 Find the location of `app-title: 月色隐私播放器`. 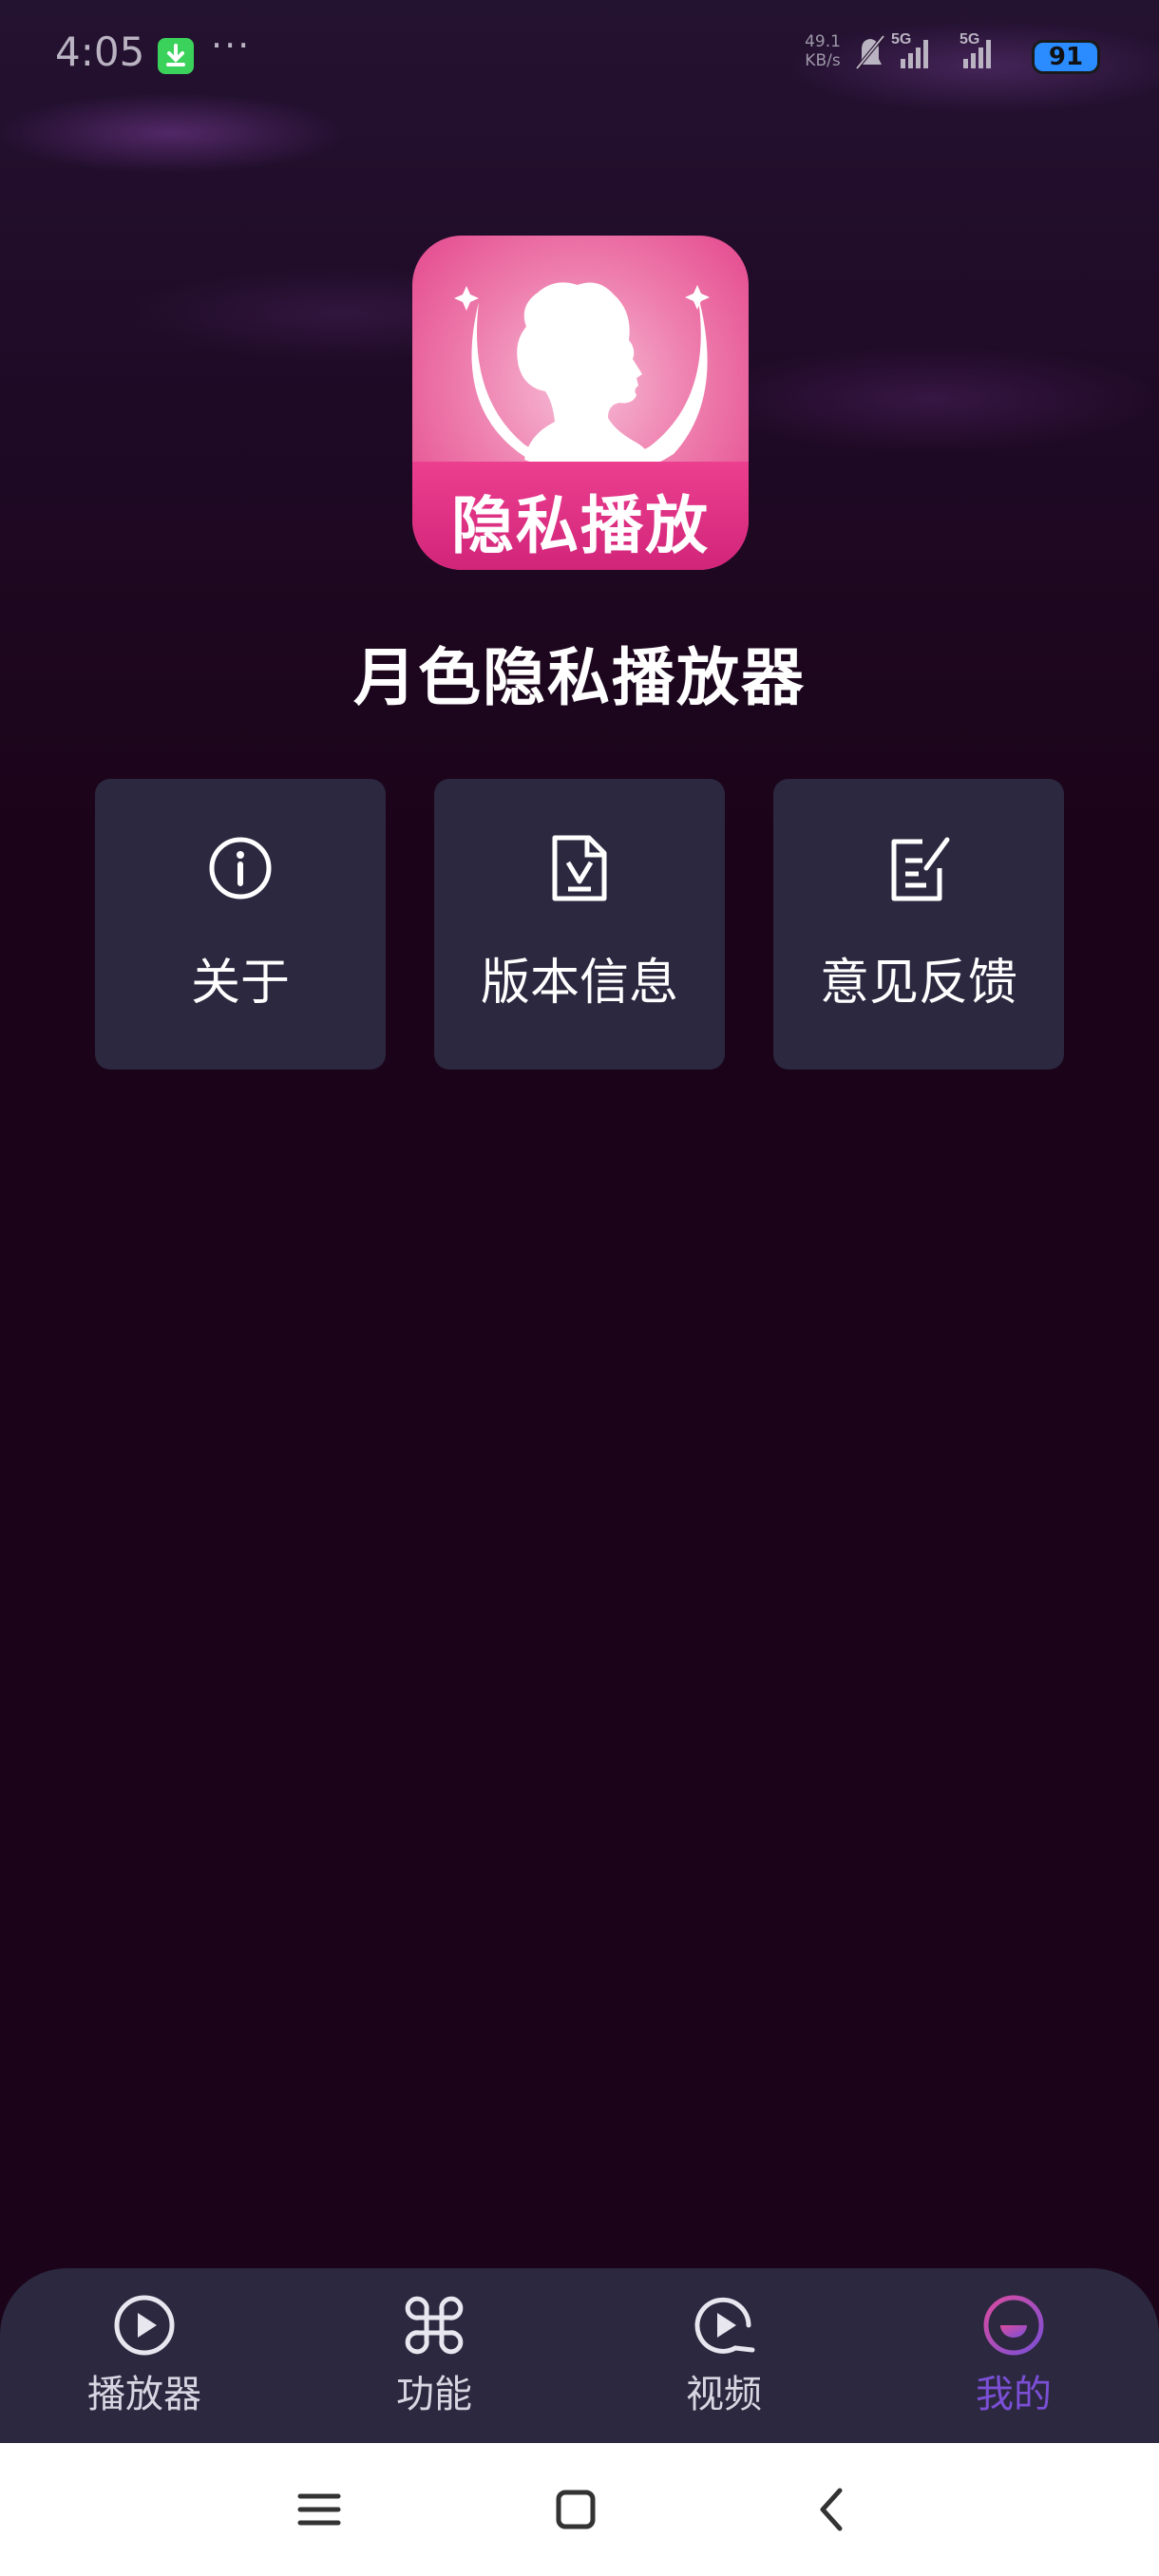

app-title: 月色隐私播放器 is located at coordinates (579, 677).